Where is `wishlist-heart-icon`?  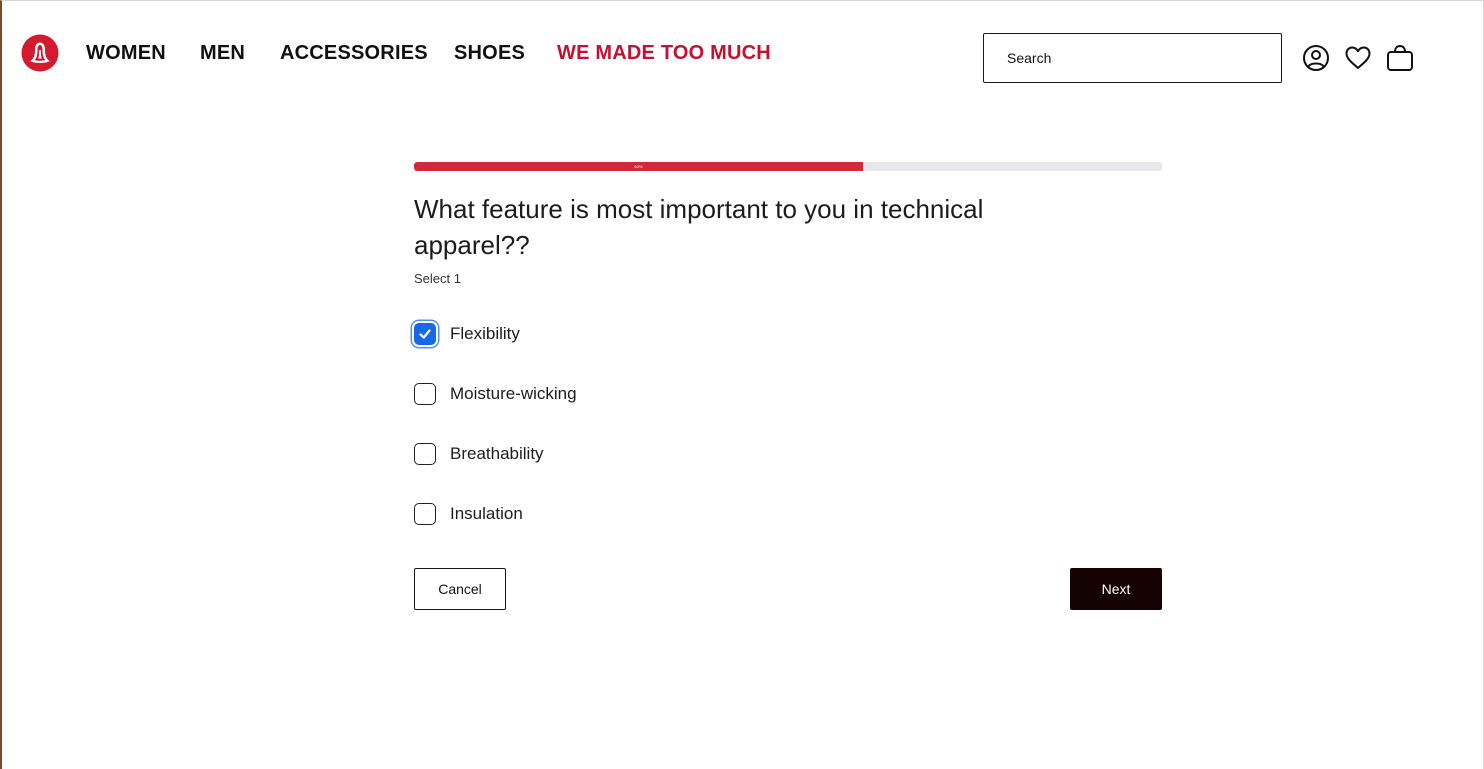 wishlist-heart-icon is located at coordinates (1358, 58).